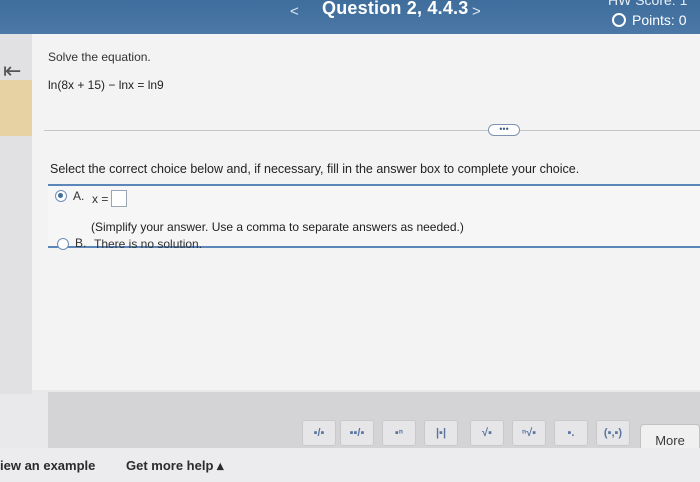 The width and height of the screenshot is (700, 482). What do you see at coordinates (357, 433) in the screenshot?
I see `mixed-number-button: ▪▪/▪` at bounding box center [357, 433].